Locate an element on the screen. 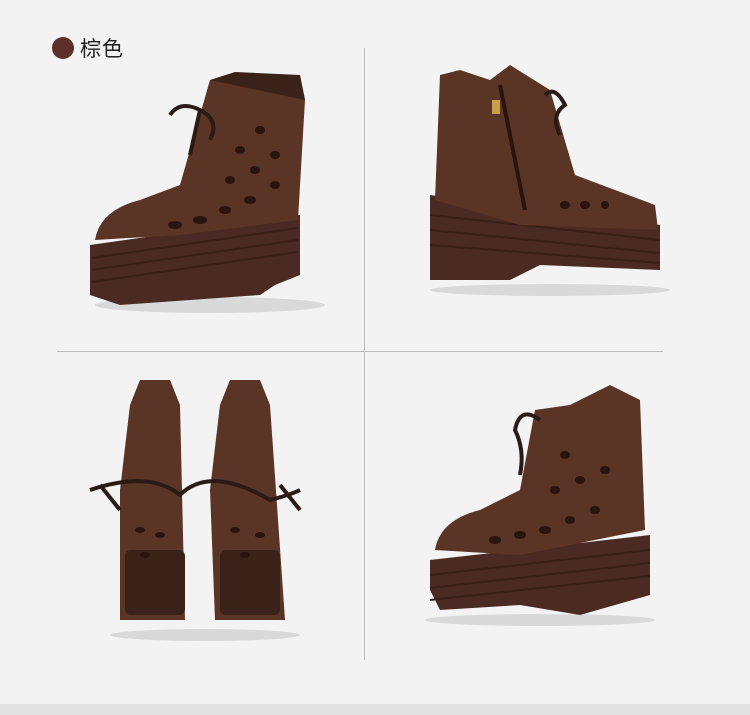 The height and width of the screenshot is (715, 750). color-option-header: 棕色 is located at coordinates (88, 48).